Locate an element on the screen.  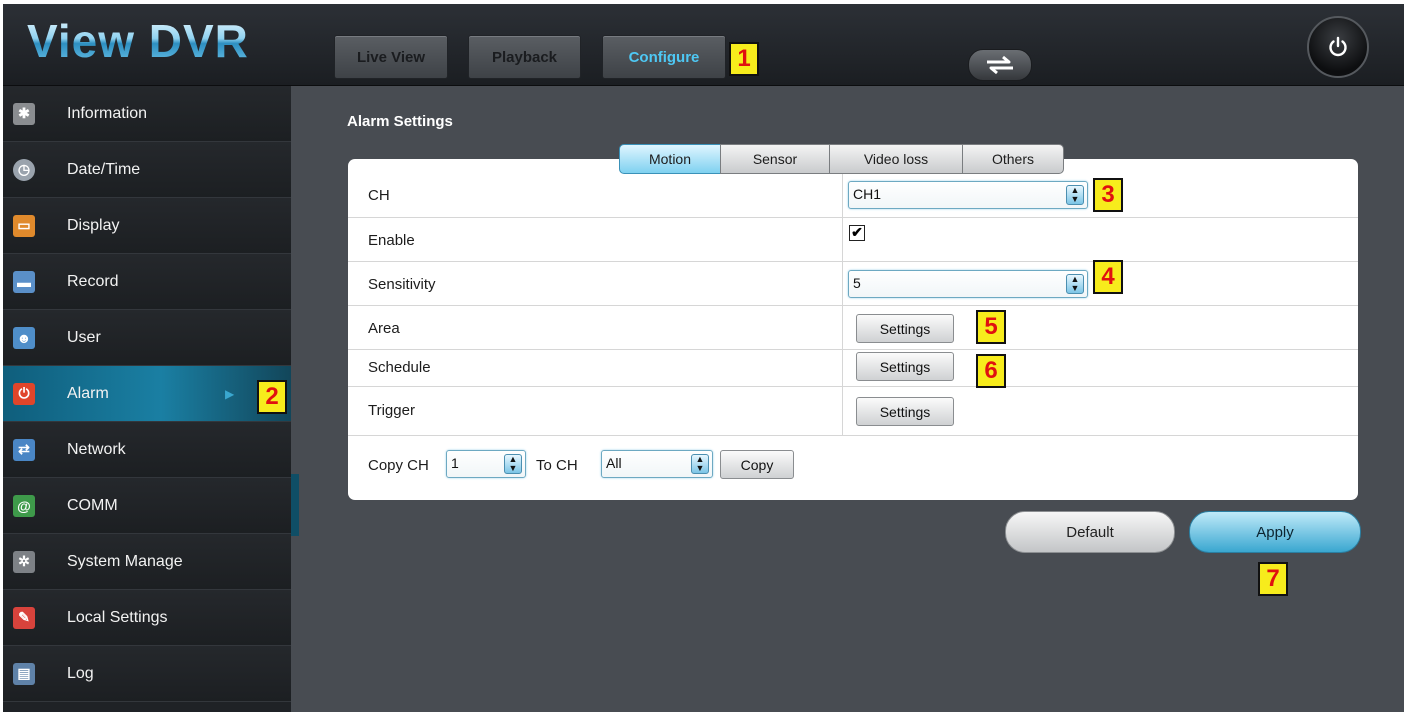
nav-live-view-button: Live View is located at coordinates (391, 57).